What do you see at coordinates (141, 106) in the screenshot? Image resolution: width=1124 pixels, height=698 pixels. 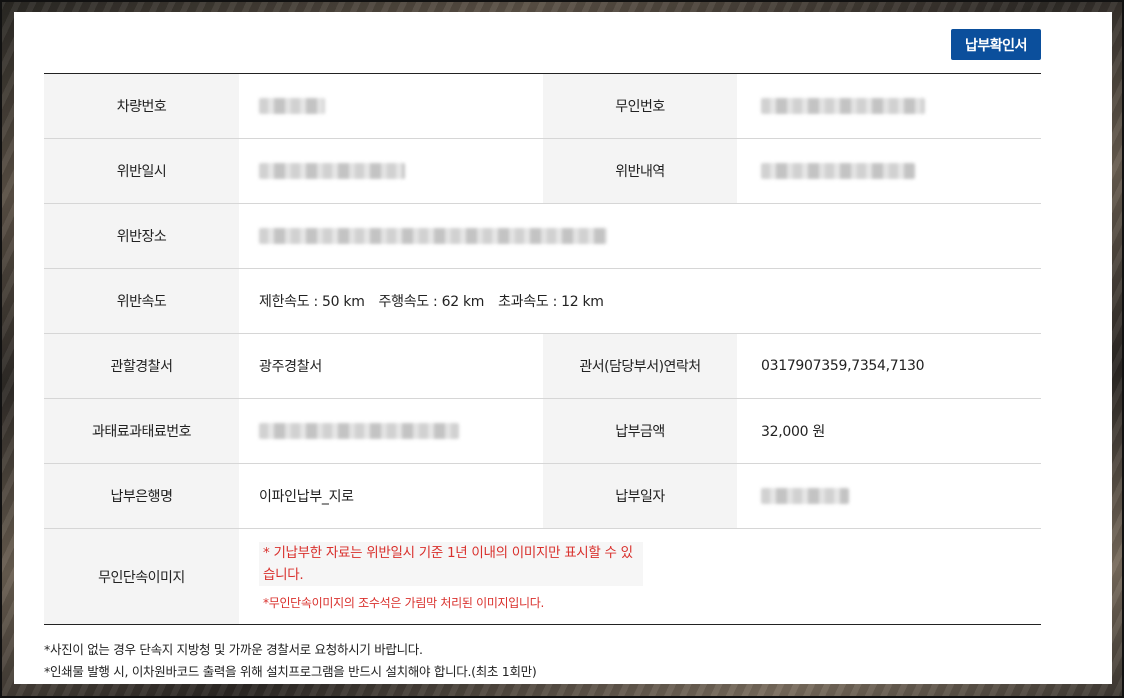 I see `vehicle-number-label: 차량번호` at bounding box center [141, 106].